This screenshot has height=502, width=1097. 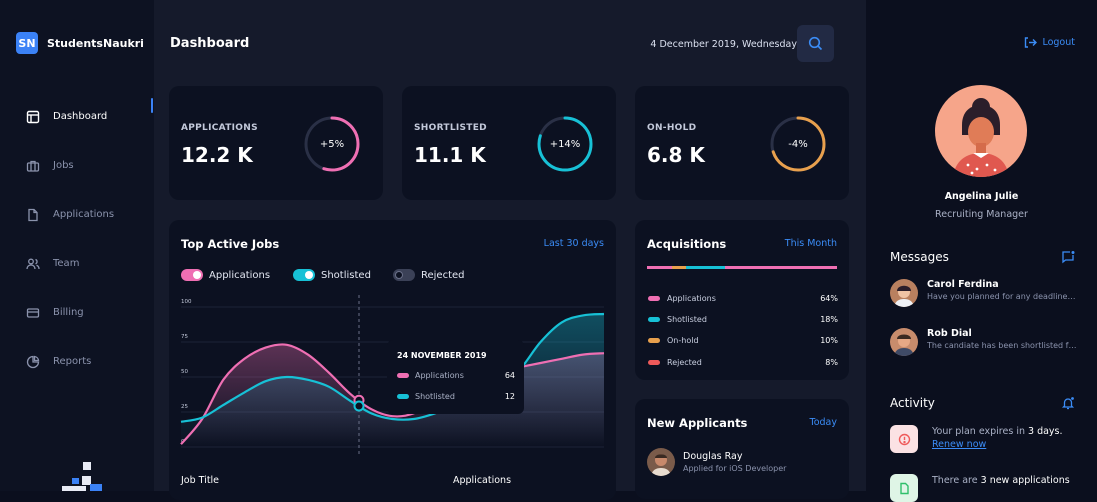 What do you see at coordinates (33, 361) in the screenshot?
I see `pie-chart-icon` at bounding box center [33, 361].